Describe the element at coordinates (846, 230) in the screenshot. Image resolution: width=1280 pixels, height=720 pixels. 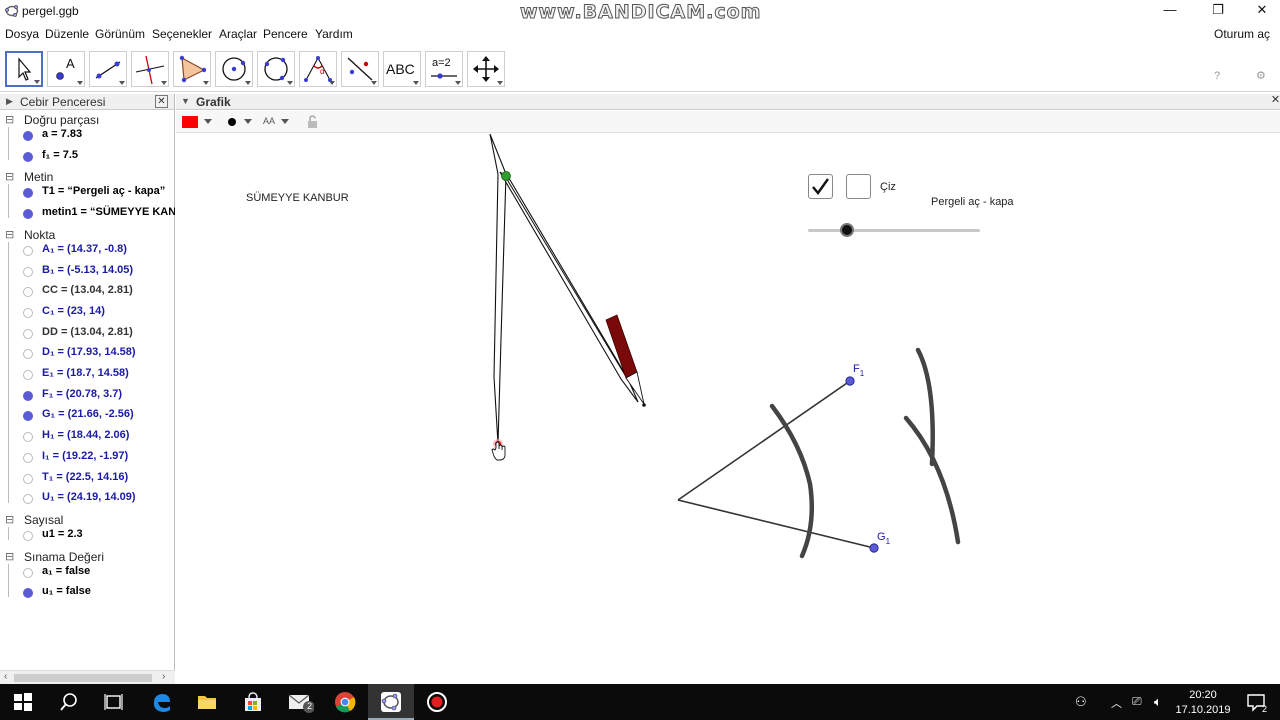
I see `slider-knob` at that location.